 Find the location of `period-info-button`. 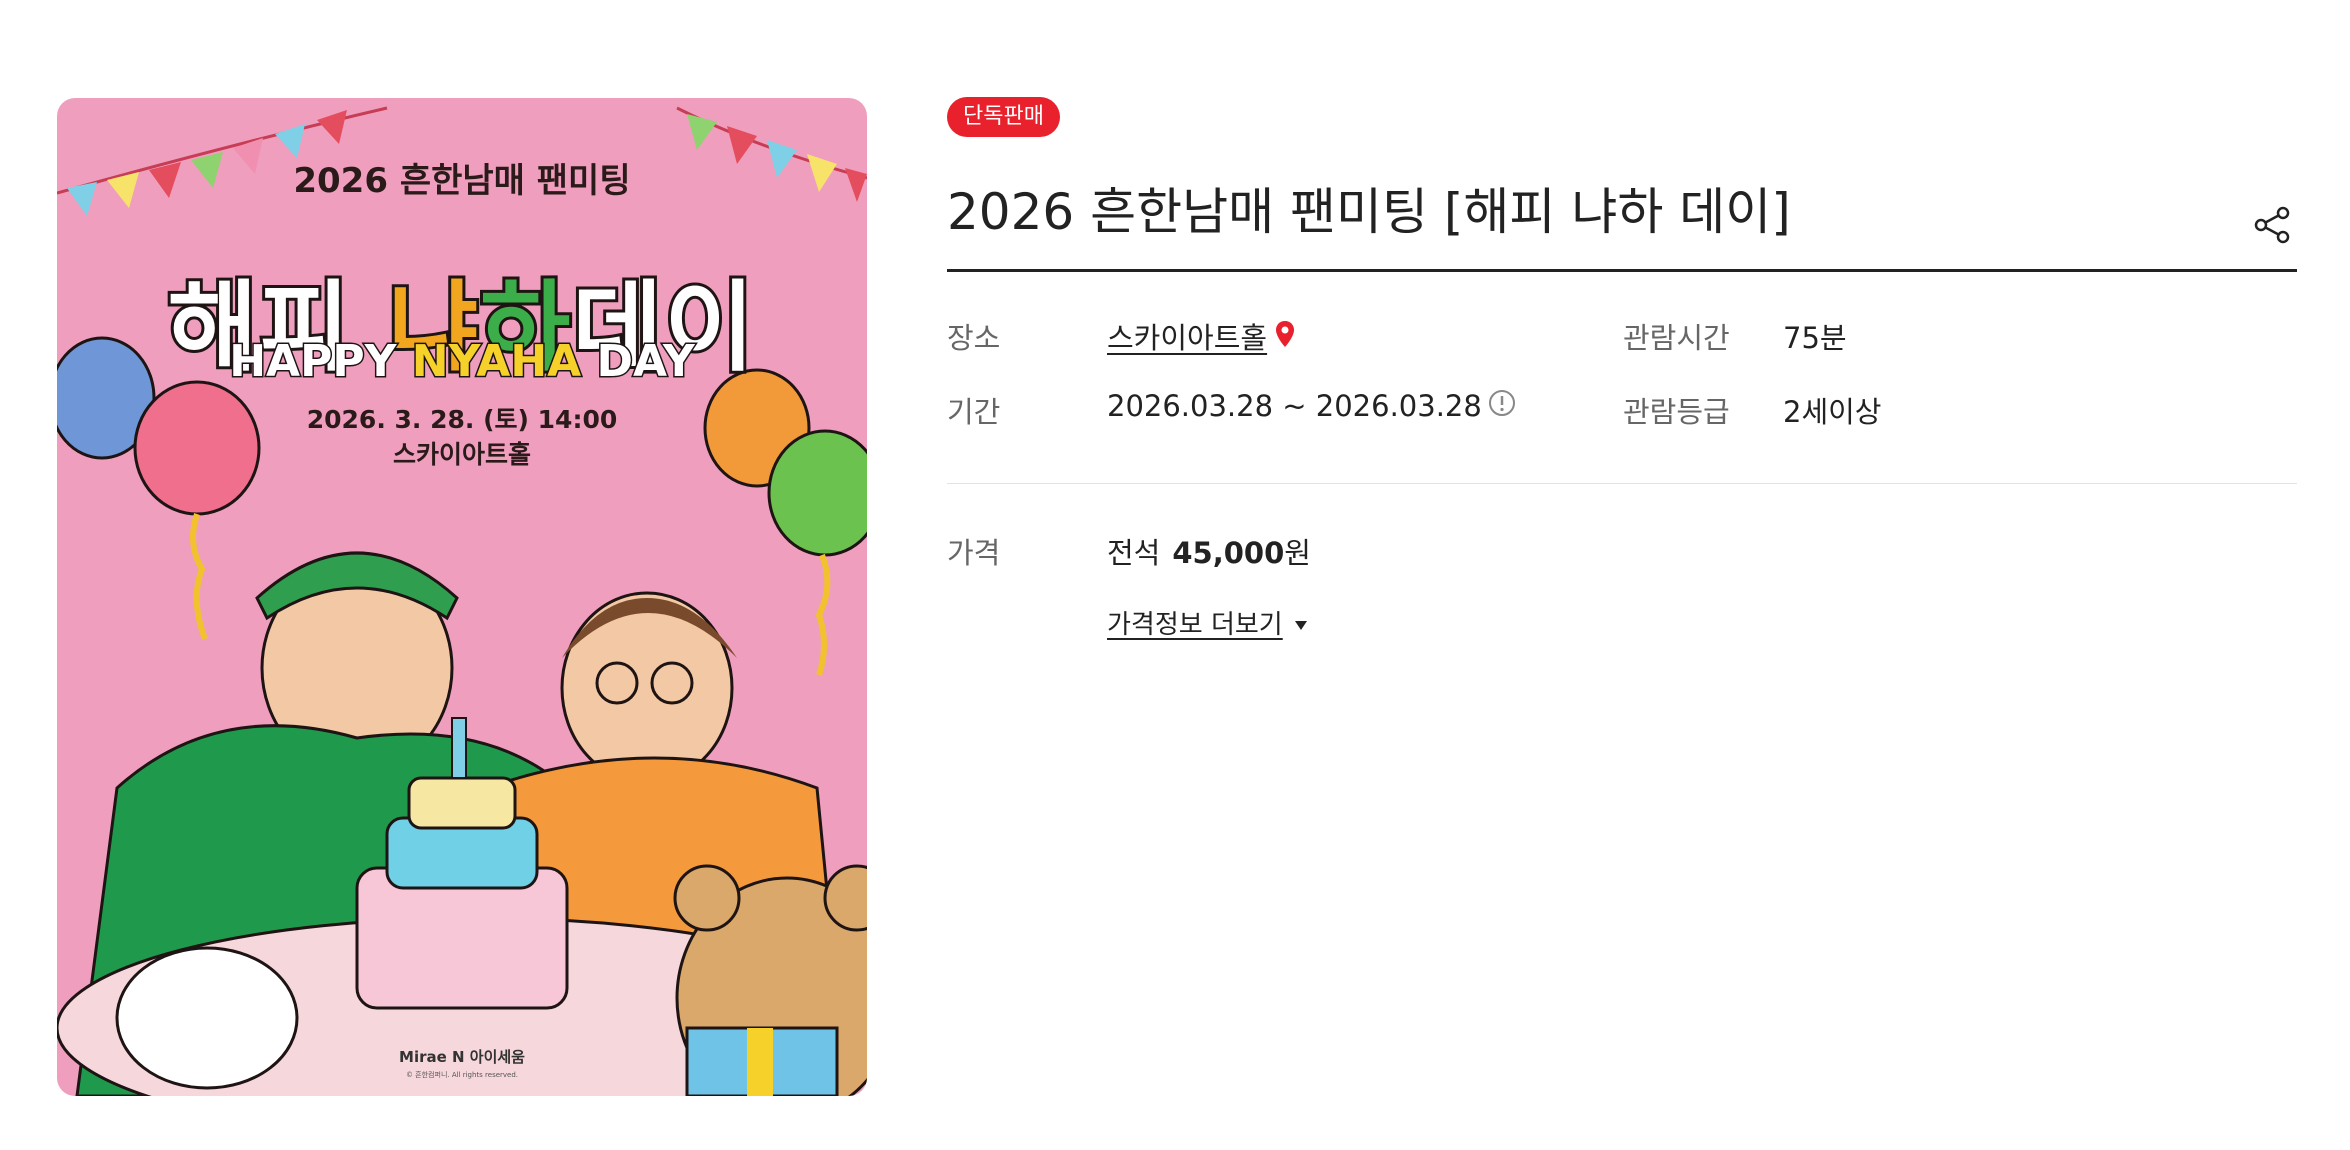

period-info-button is located at coordinates (1502, 406).